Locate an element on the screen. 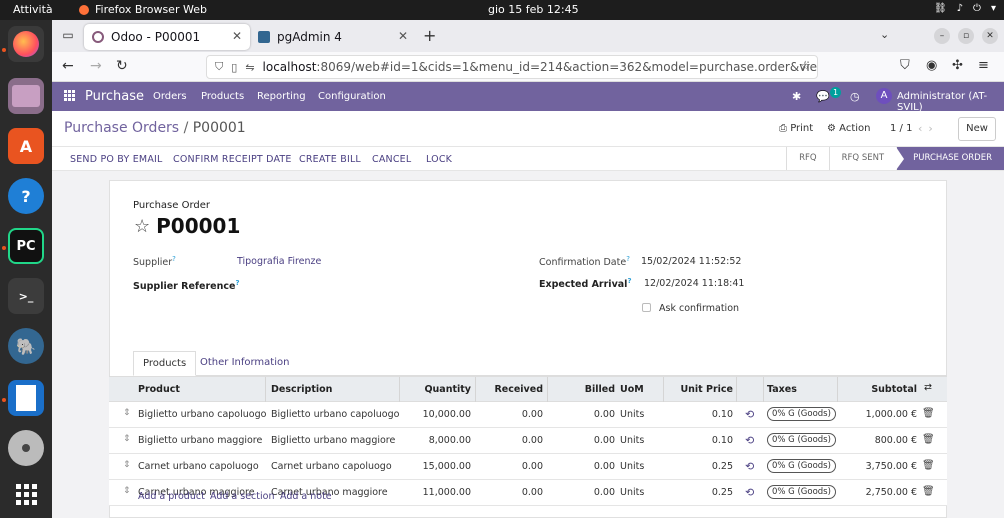 Image resolution: width=1004 pixels, height=518 pixels. optional-columns-icon: ⇄ is located at coordinates (928, 387).